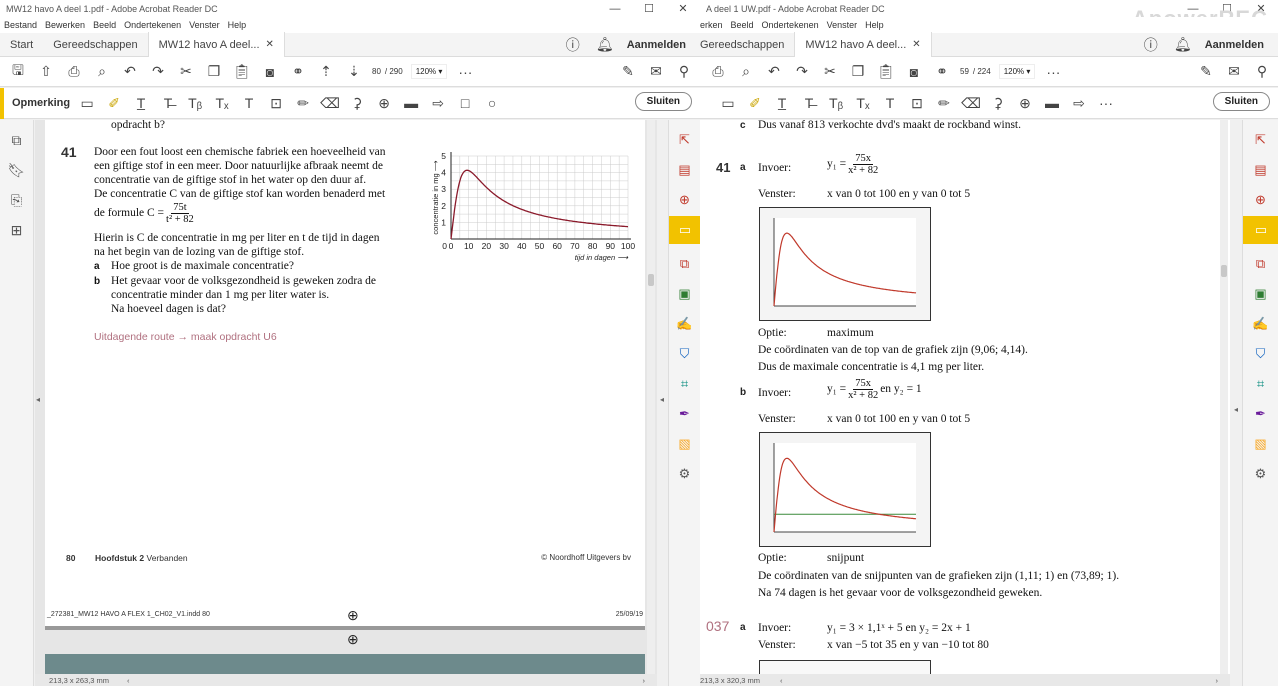 This screenshot has width=1278, height=686. Describe the element at coordinates (628, 72) in the screenshot. I see `sign-icon: ✎` at that location.